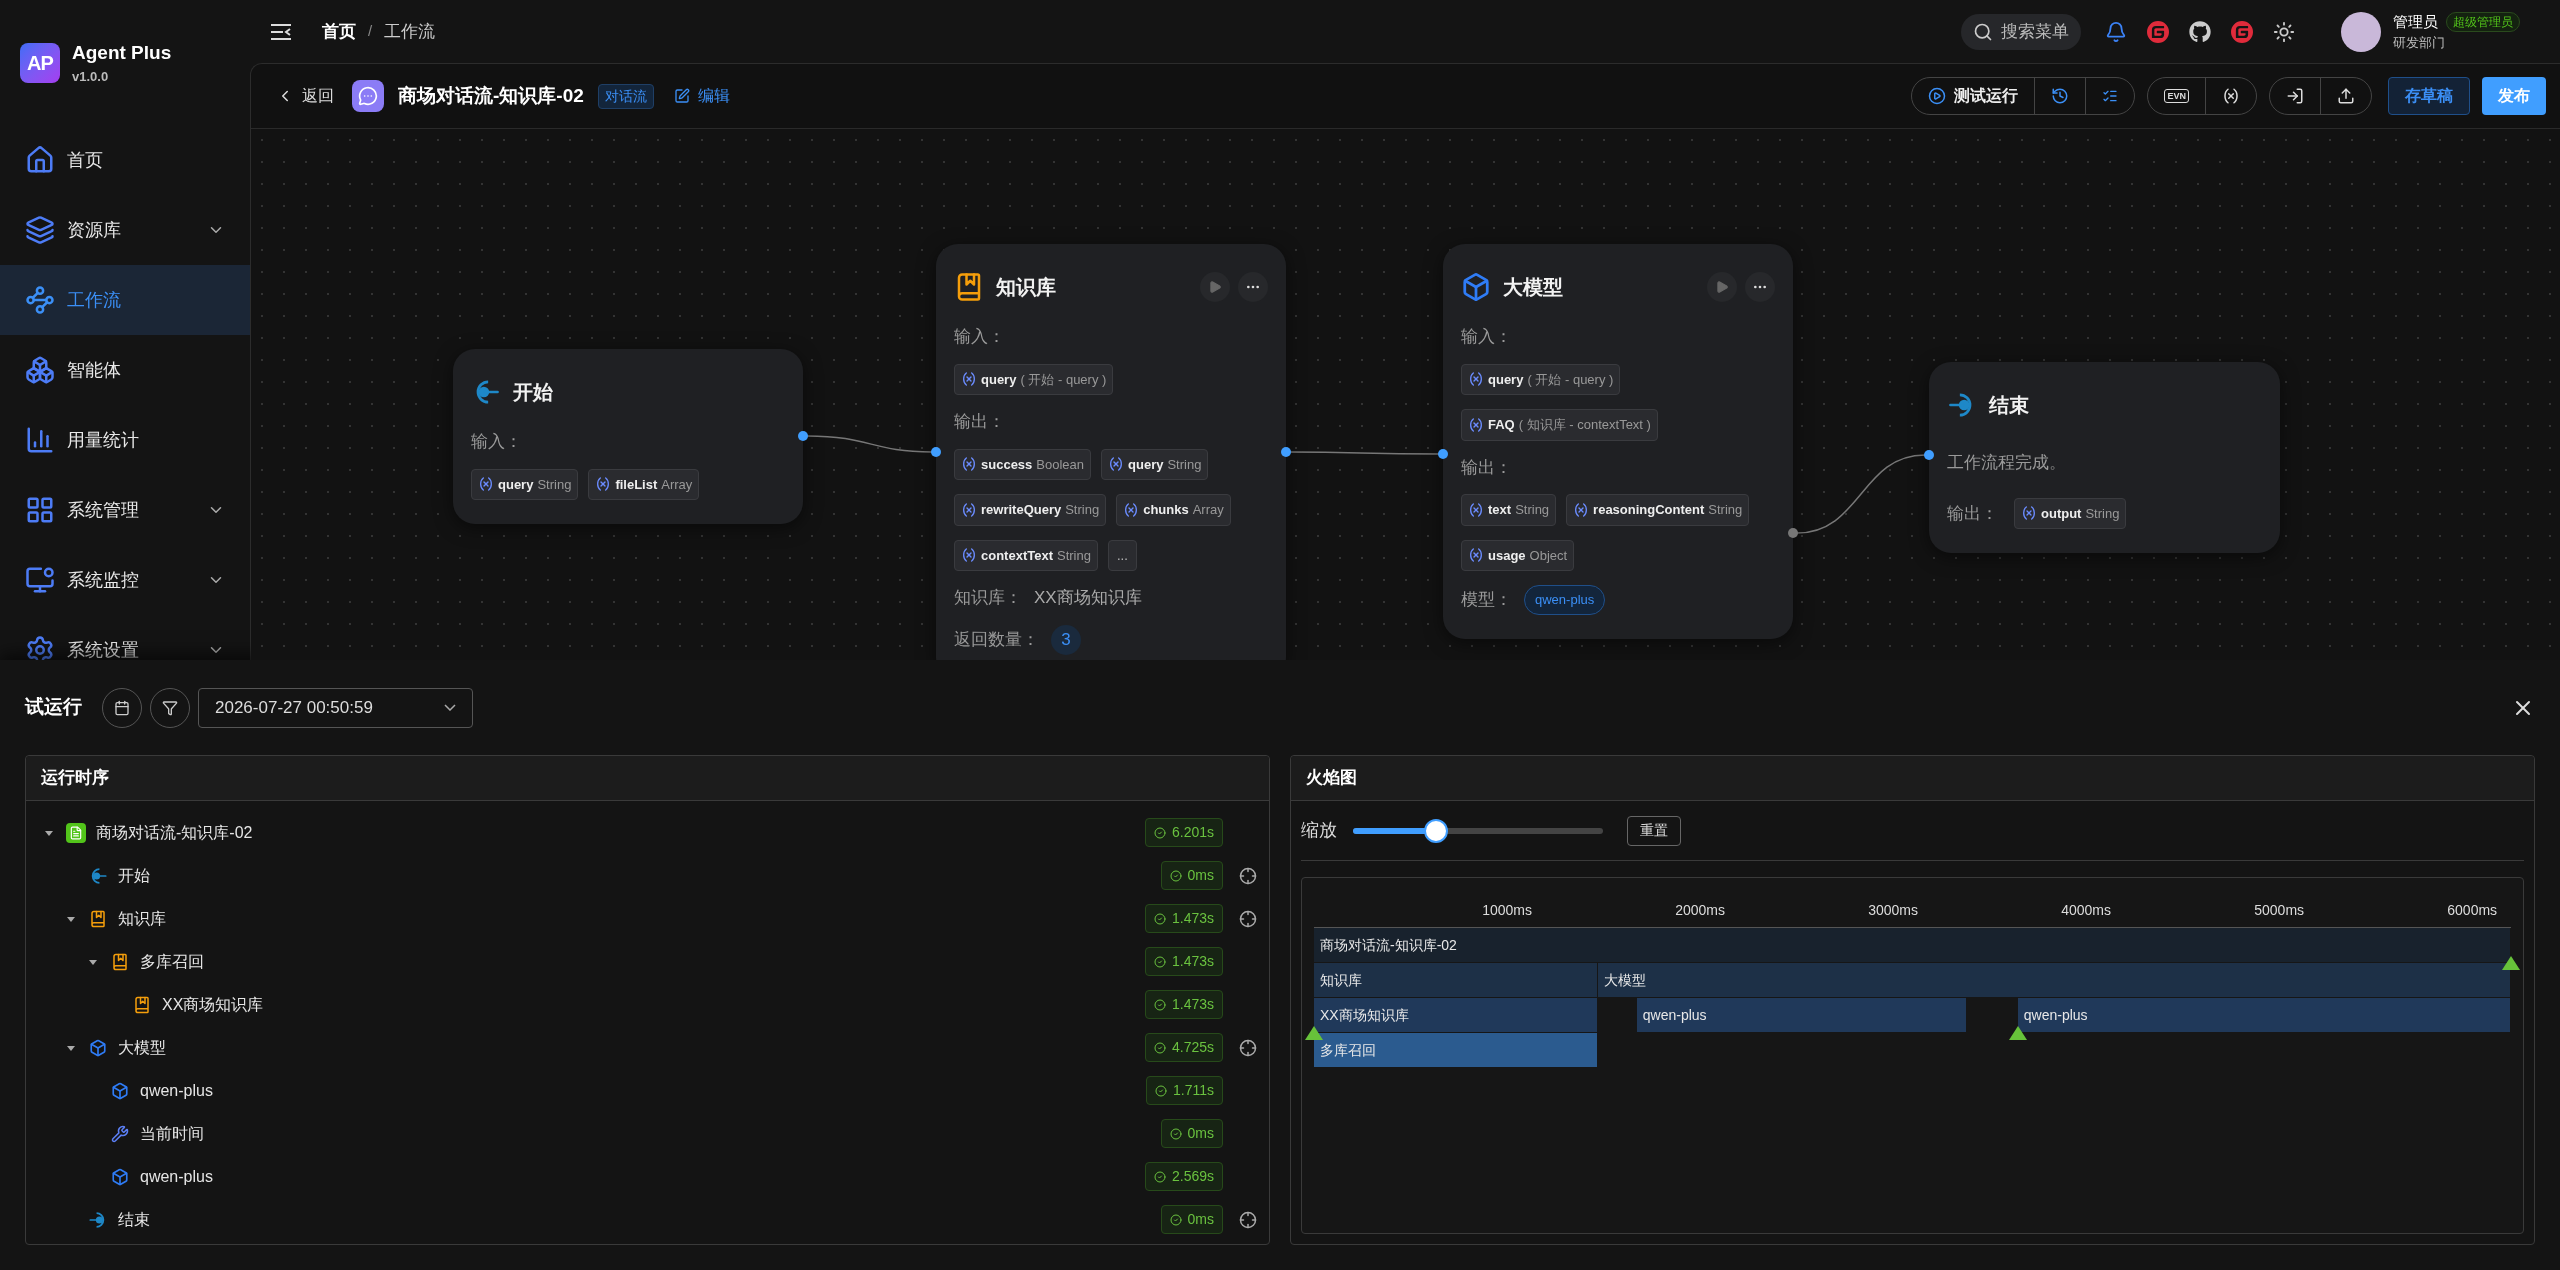  Describe the element at coordinates (335, 707) in the screenshot. I see `run-time-select: 2026-07-27 00:50:59` at that location.